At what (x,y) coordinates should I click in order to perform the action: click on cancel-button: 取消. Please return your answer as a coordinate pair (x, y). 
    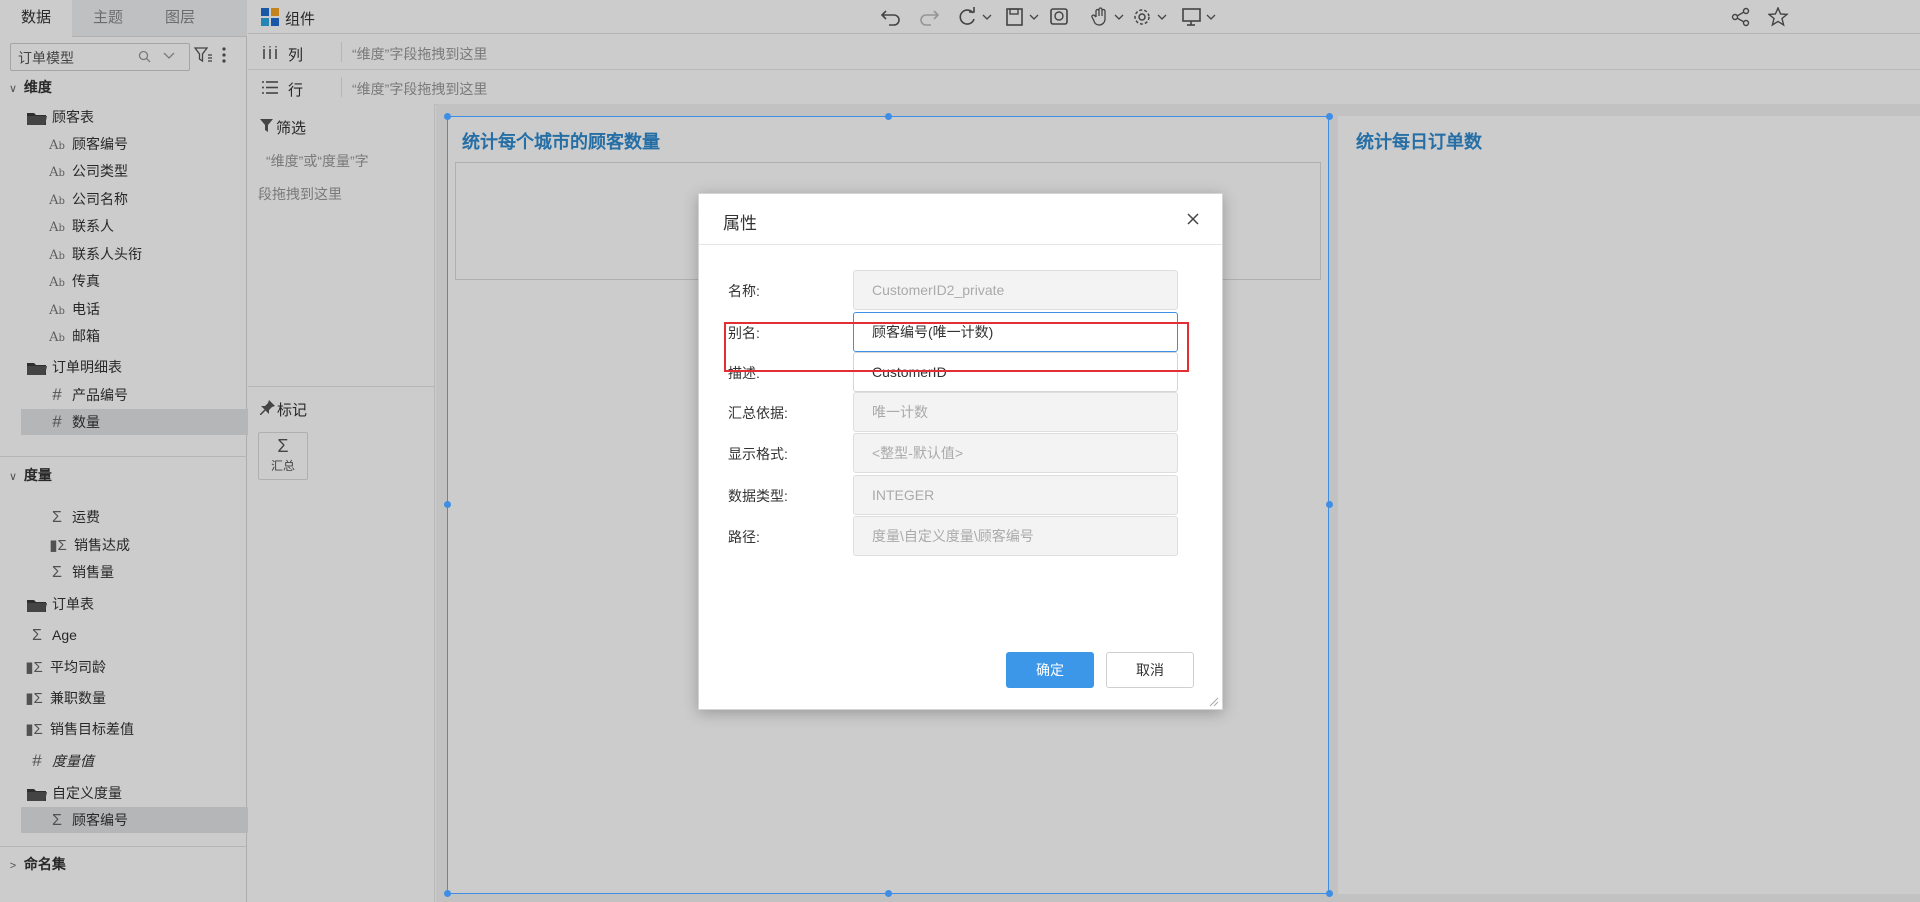
    Looking at the image, I should click on (1150, 670).